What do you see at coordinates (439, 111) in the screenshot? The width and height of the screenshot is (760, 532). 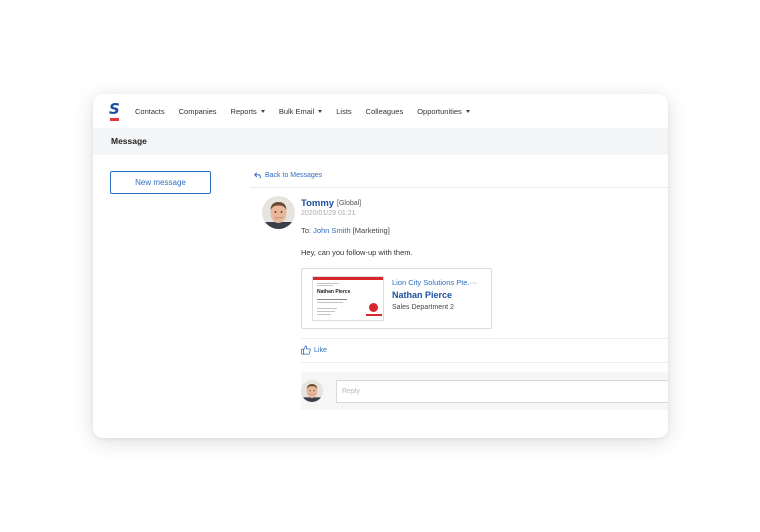 I see `nav-item-label: Opportunities` at bounding box center [439, 111].